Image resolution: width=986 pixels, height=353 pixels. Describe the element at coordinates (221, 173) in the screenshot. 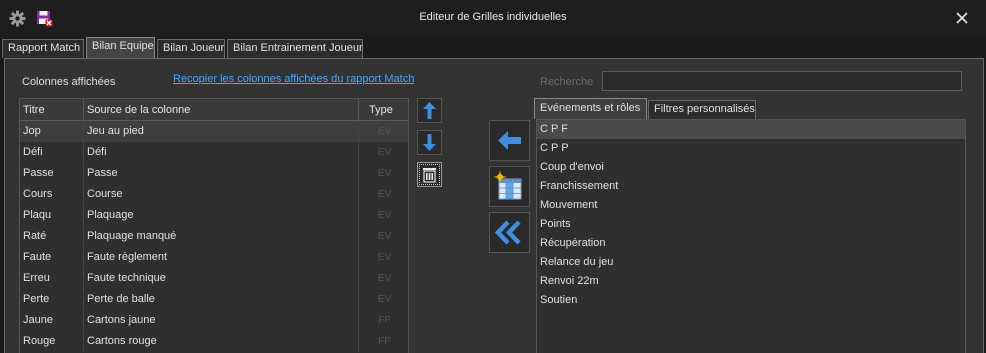

I see `cell-source: Passe` at that location.